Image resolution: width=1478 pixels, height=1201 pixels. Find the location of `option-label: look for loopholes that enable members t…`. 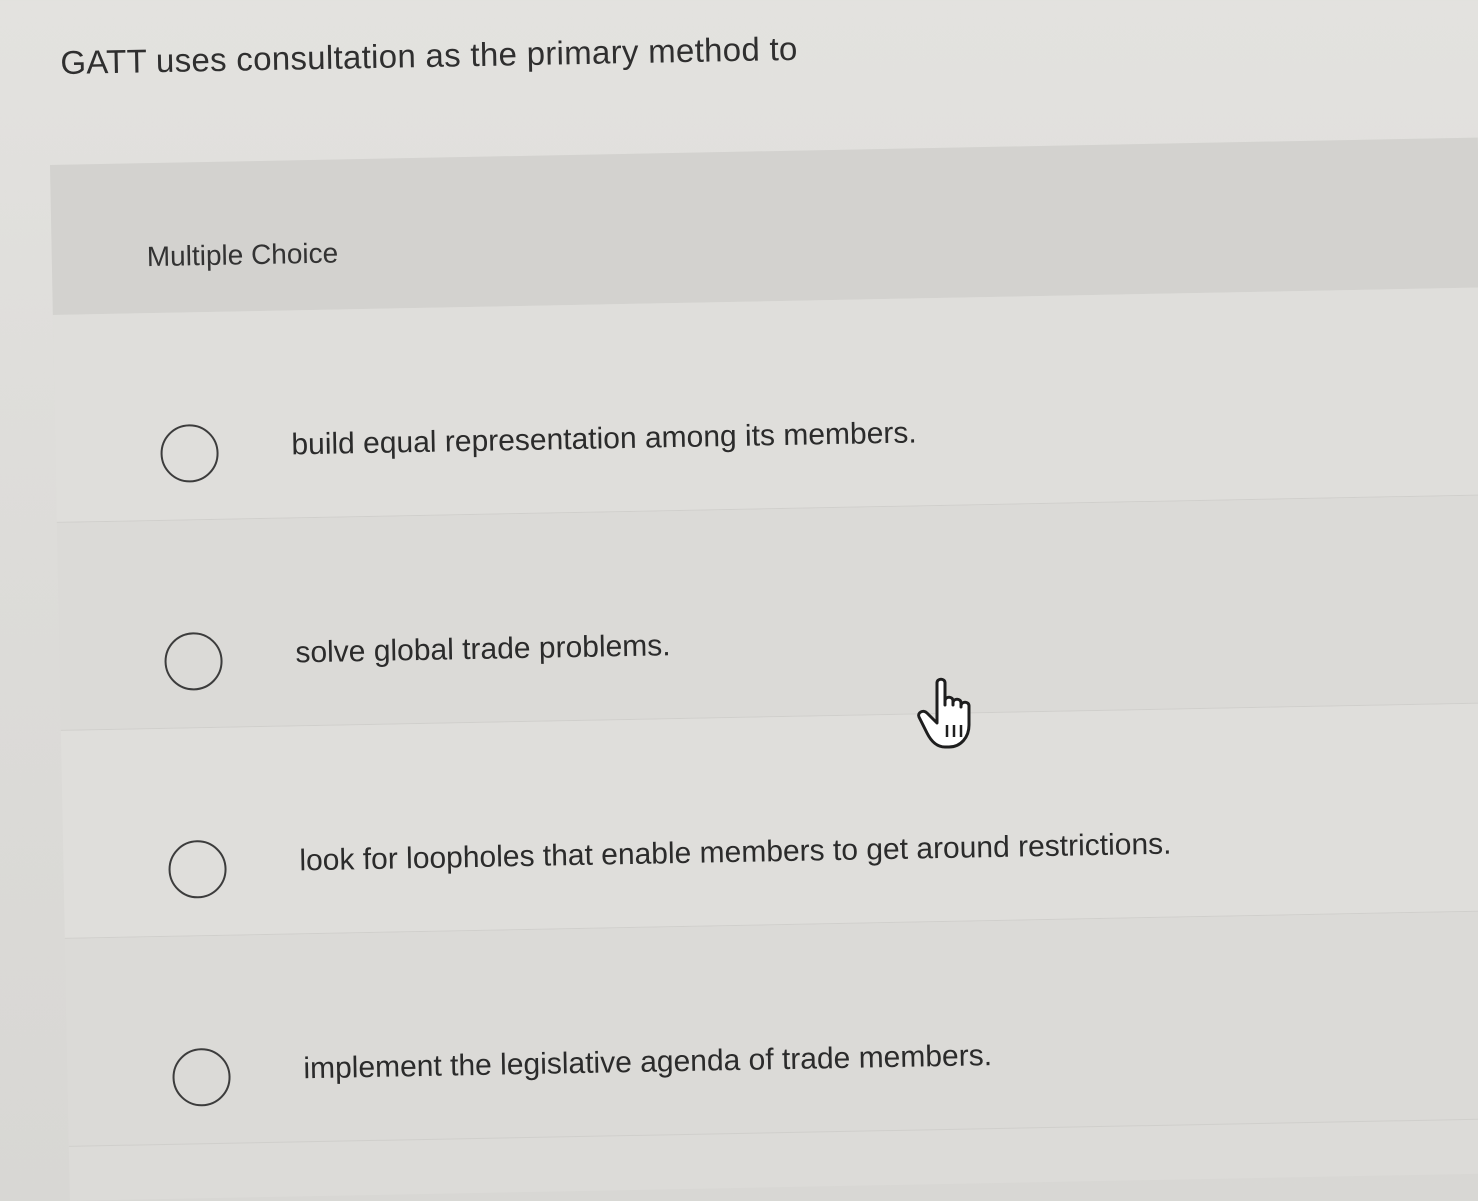

option-label: look for loopholes that enable members t… is located at coordinates (735, 853).